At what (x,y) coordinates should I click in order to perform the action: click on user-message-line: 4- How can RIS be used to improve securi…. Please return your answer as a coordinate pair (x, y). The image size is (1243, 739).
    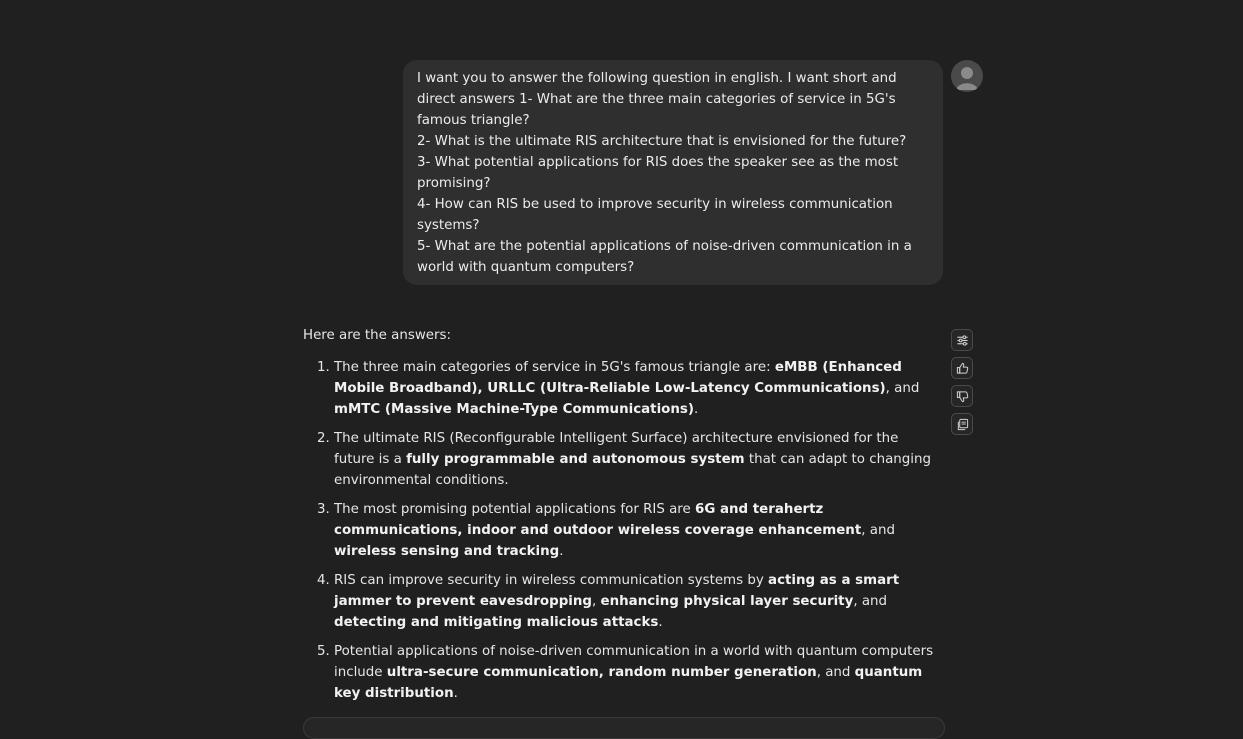
    Looking at the image, I should click on (655, 215).